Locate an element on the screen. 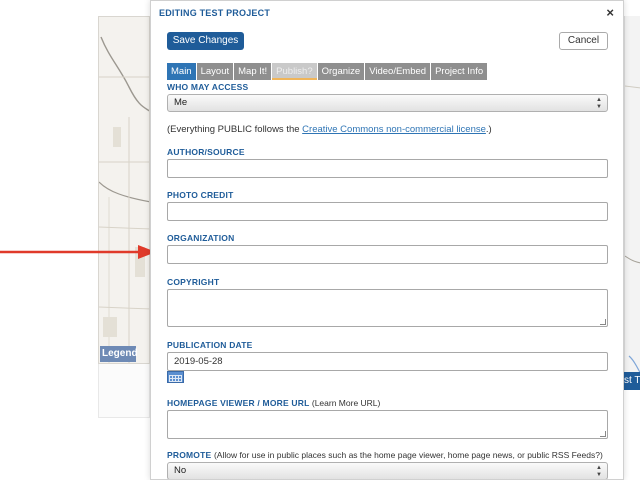  tab-organize: Organize is located at coordinates (341, 71).